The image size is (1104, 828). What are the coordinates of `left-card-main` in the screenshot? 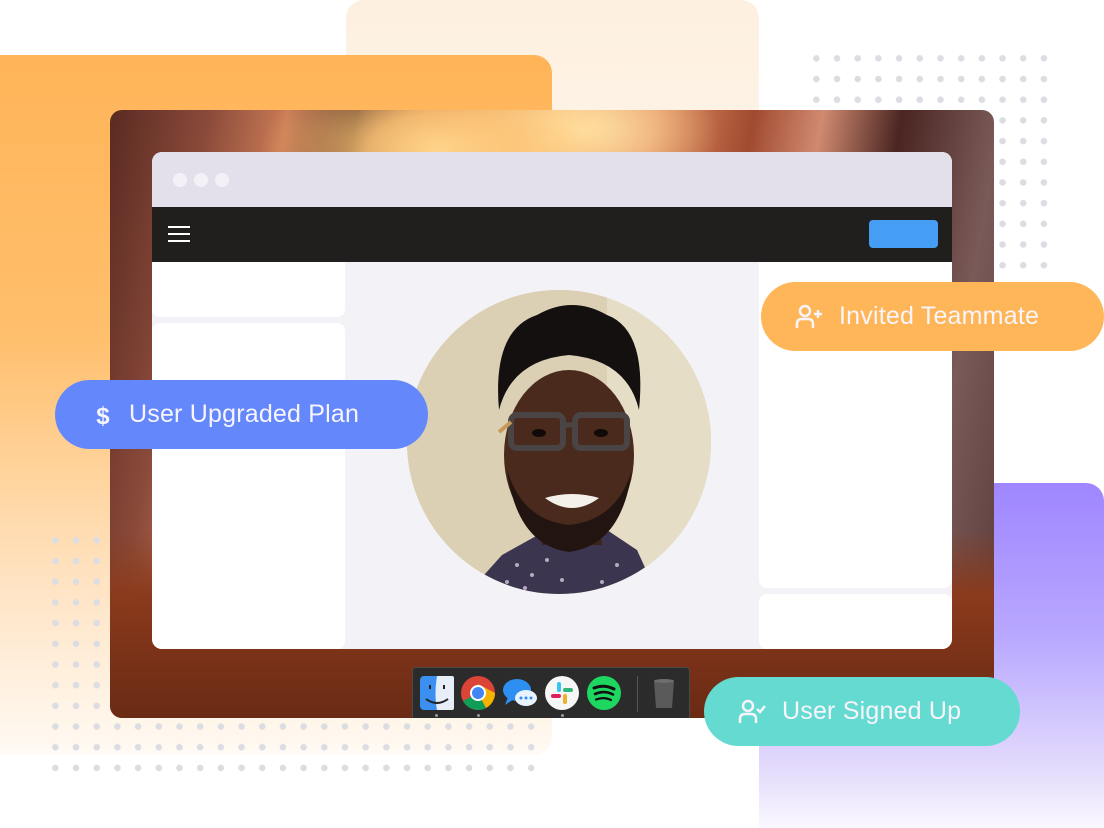 It's located at (248, 486).